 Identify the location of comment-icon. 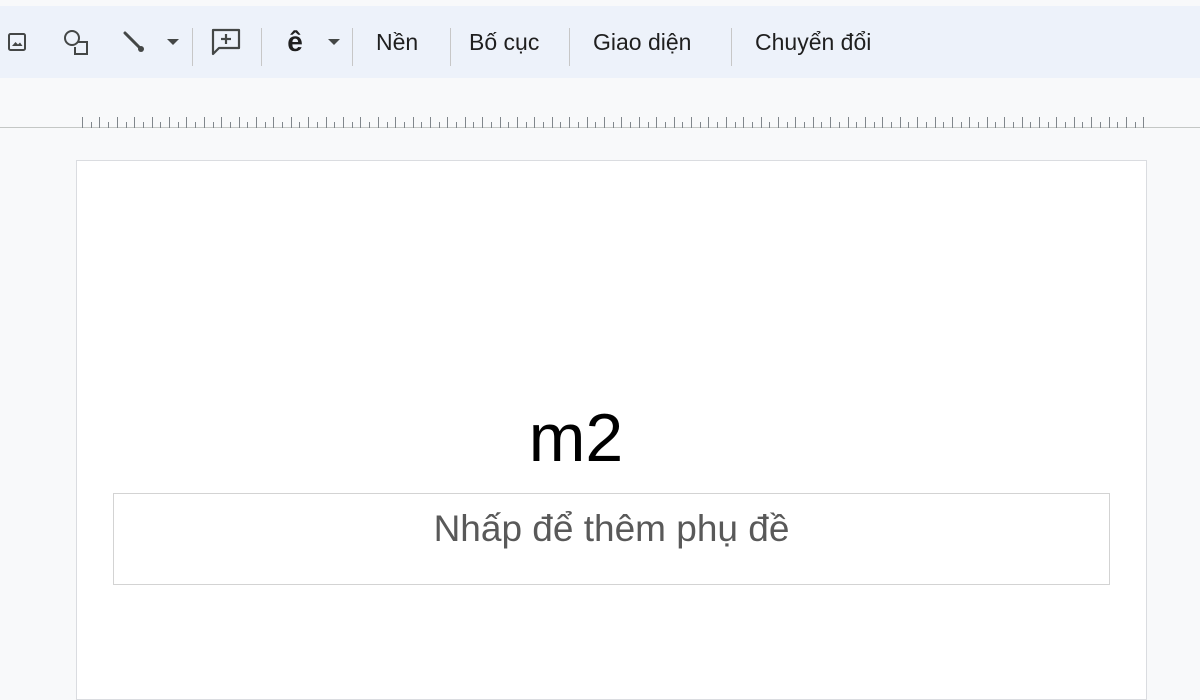
(226, 42).